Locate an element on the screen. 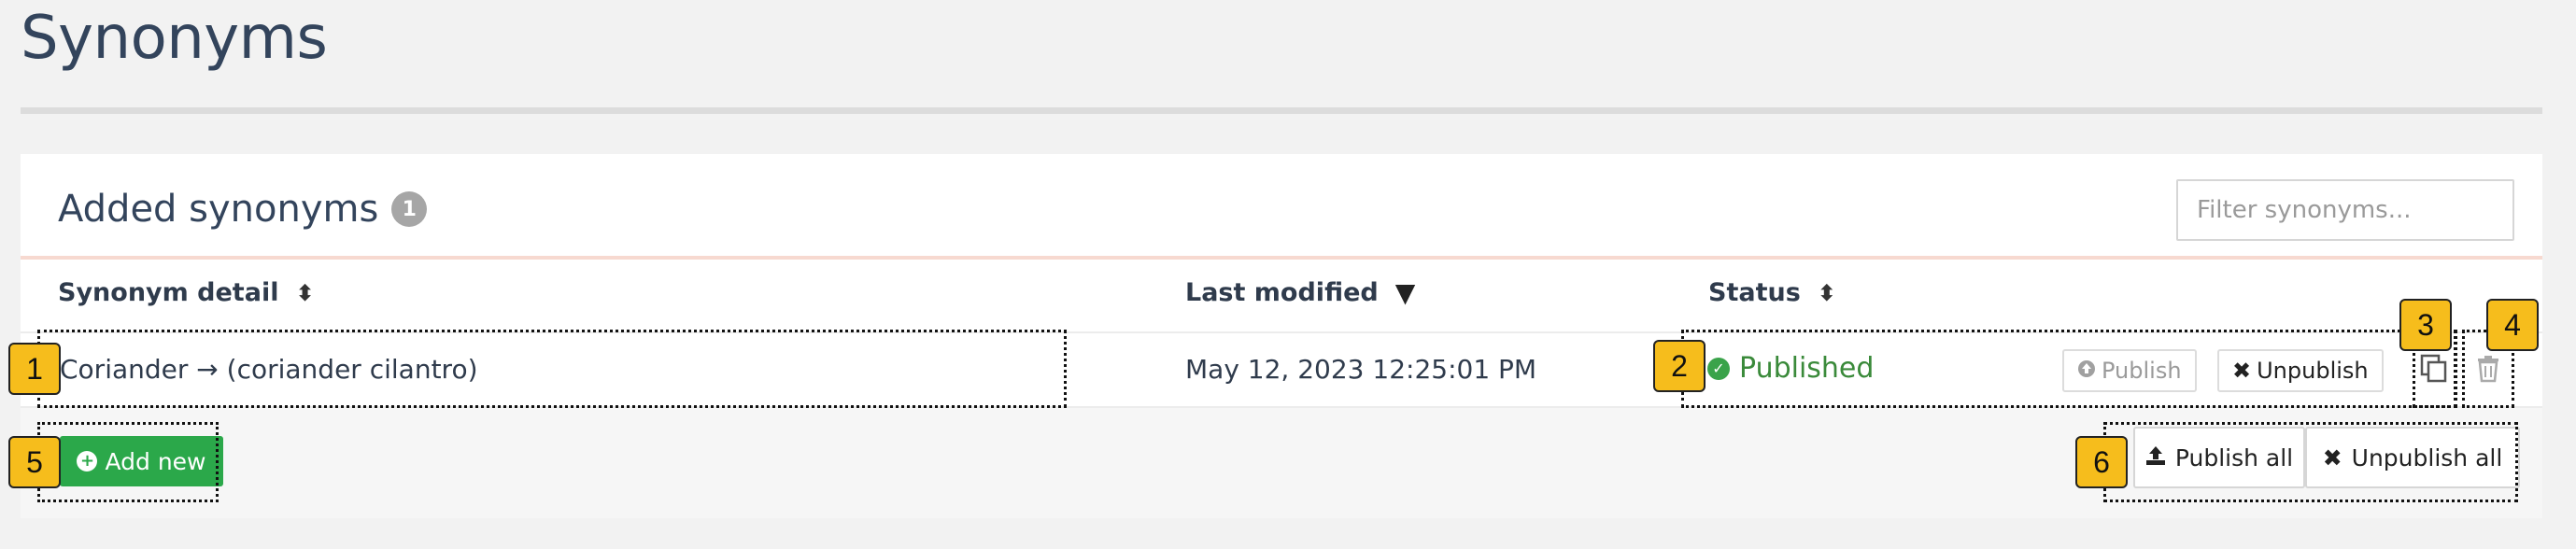 This screenshot has height=549, width=2576. trash-icon is located at coordinates (2488, 371).